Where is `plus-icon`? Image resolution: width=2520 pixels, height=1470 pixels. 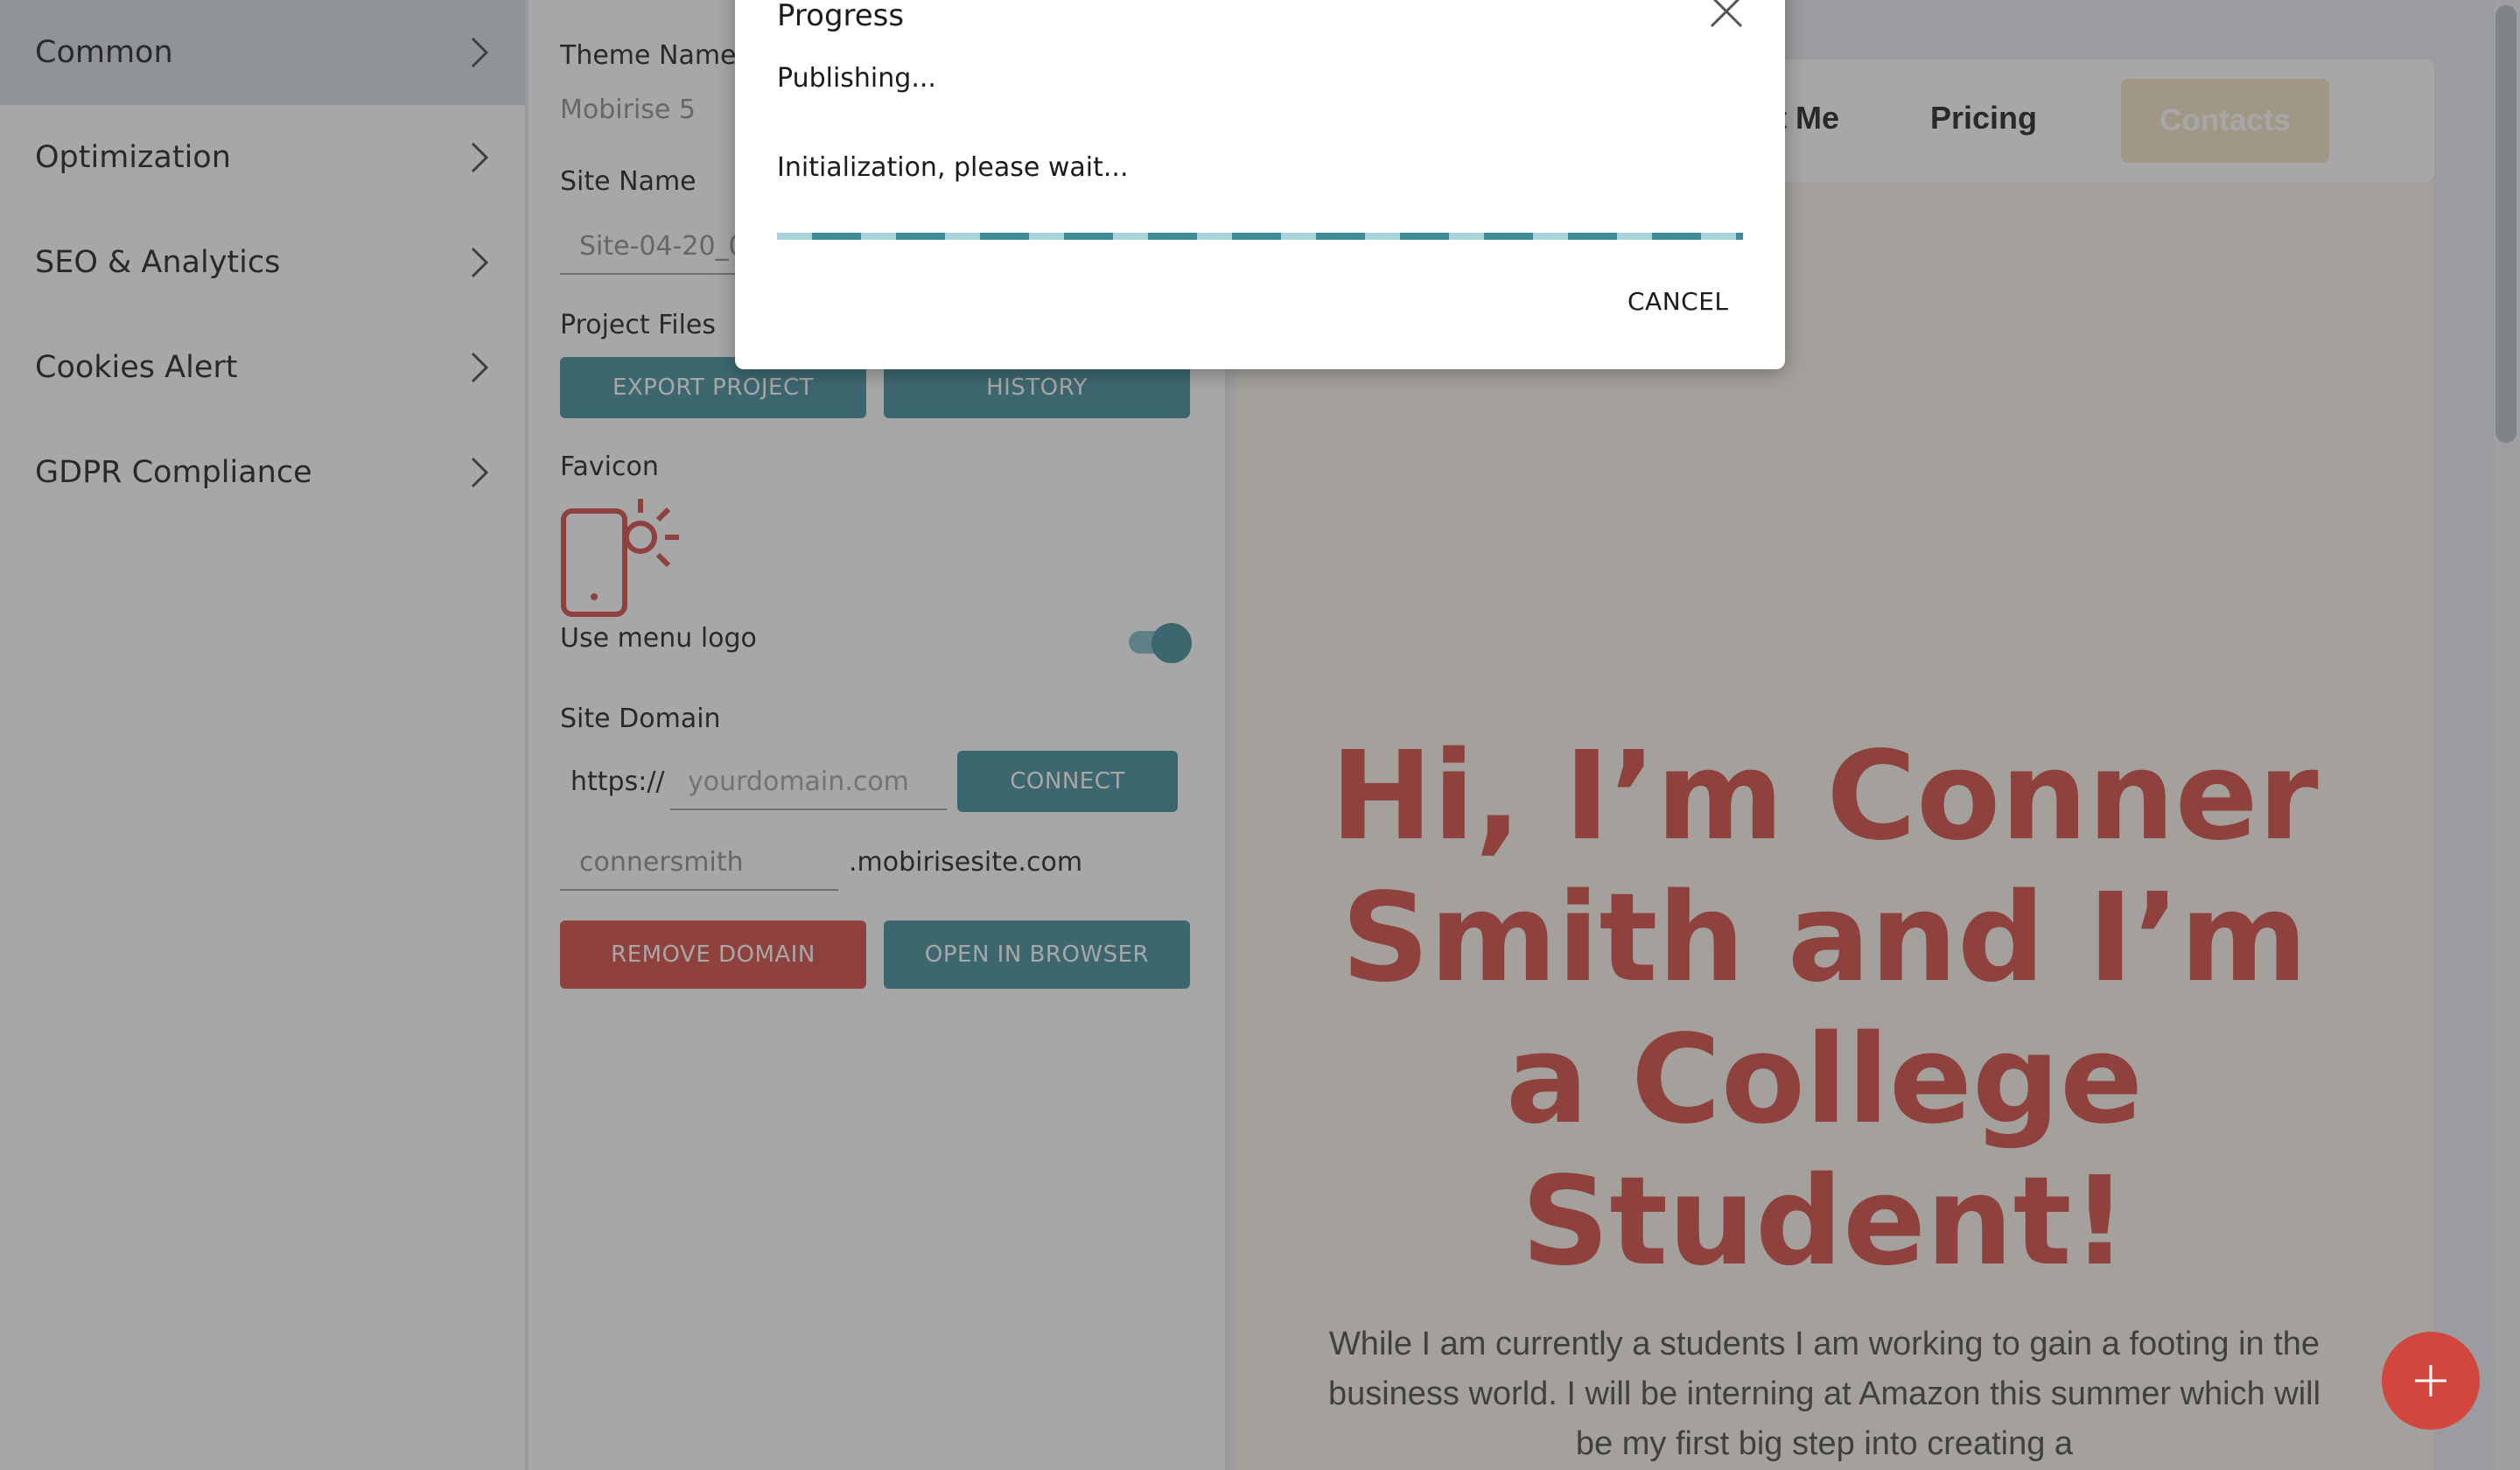 plus-icon is located at coordinates (2430, 1380).